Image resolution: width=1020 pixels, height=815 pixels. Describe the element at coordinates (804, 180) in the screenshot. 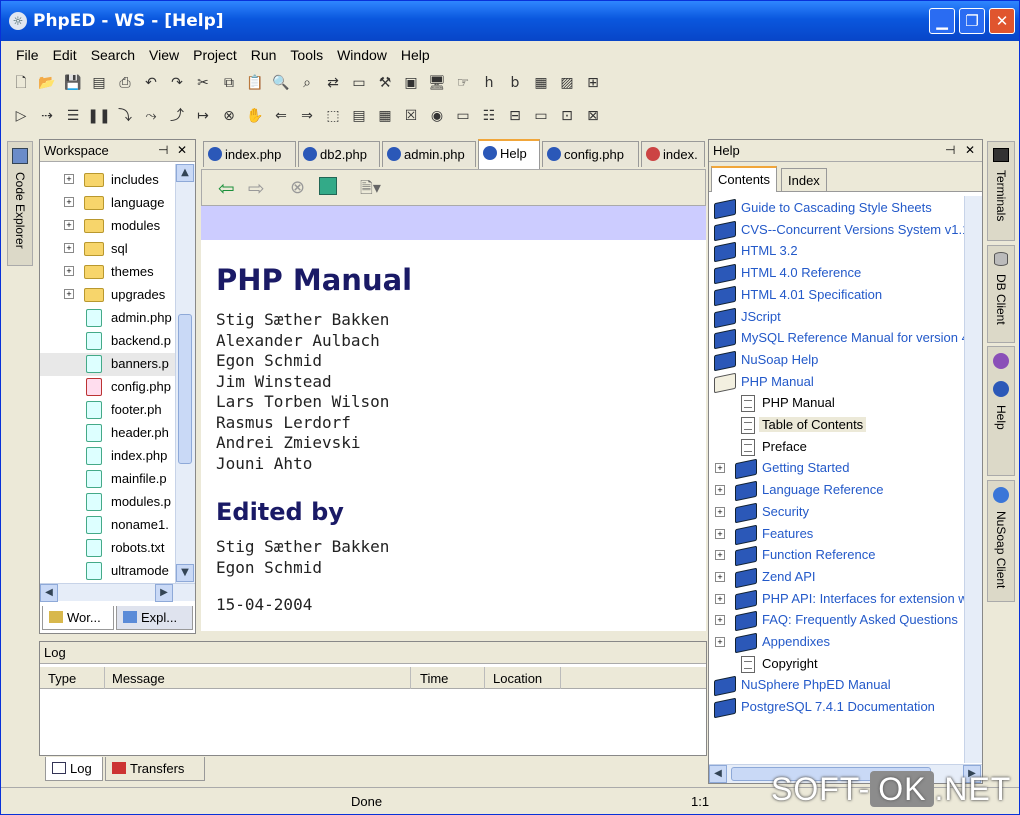

I see `tab-index: Index` at that location.